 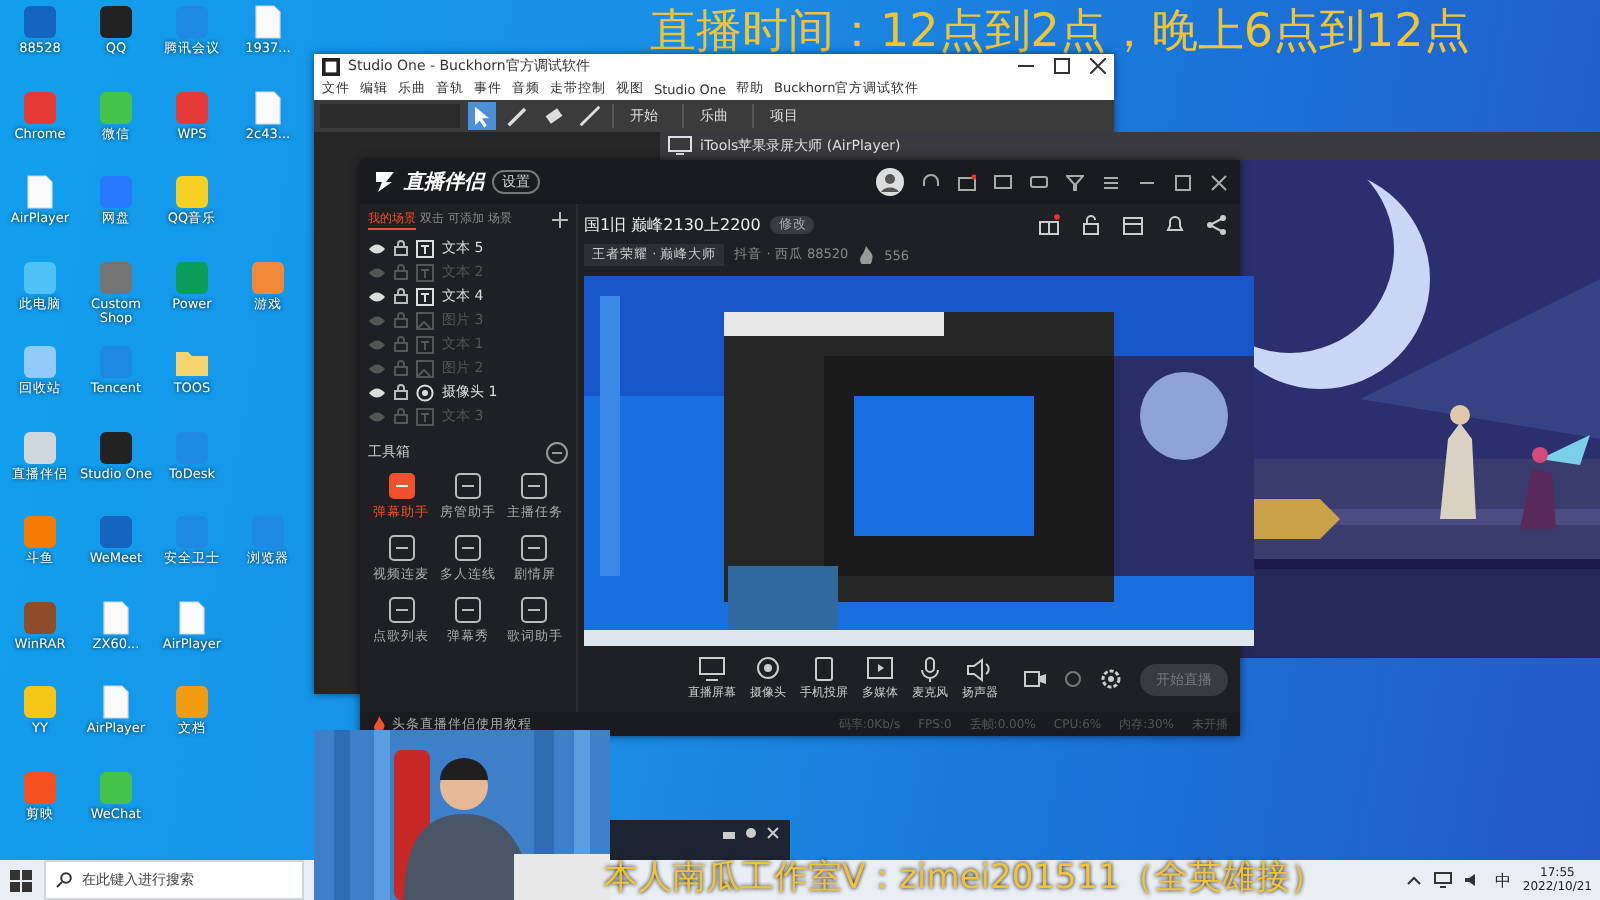 What do you see at coordinates (560, 220) in the screenshot?
I see `add-icon` at bounding box center [560, 220].